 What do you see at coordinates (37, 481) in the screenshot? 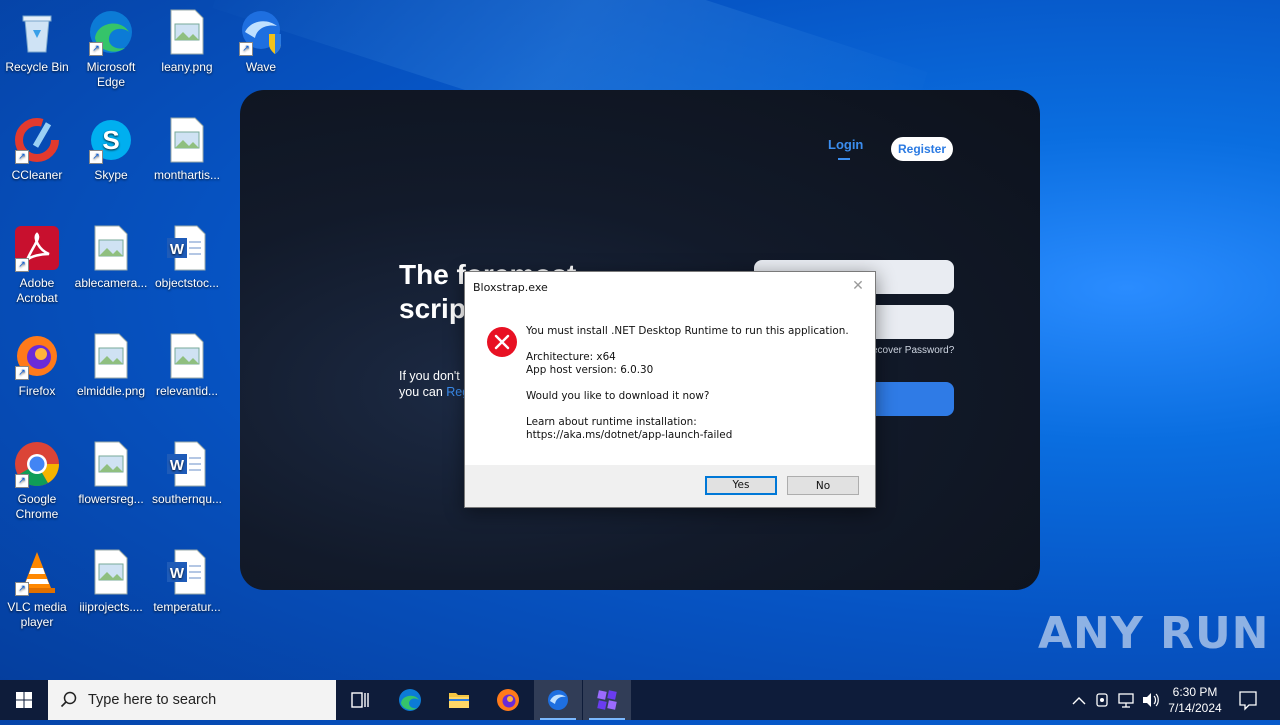
I see `desktop-icon-google-chrome: ↗ Google Chrome` at bounding box center [37, 481].